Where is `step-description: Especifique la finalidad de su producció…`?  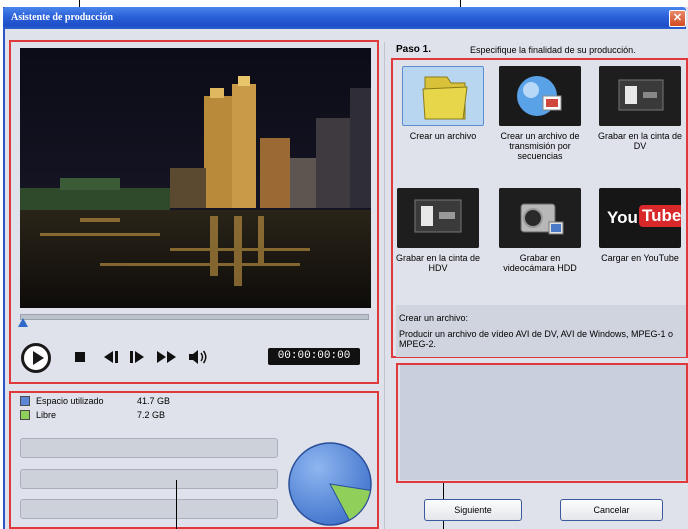
step-description: Especifique la finalidad de su producció… is located at coordinates (553, 50).